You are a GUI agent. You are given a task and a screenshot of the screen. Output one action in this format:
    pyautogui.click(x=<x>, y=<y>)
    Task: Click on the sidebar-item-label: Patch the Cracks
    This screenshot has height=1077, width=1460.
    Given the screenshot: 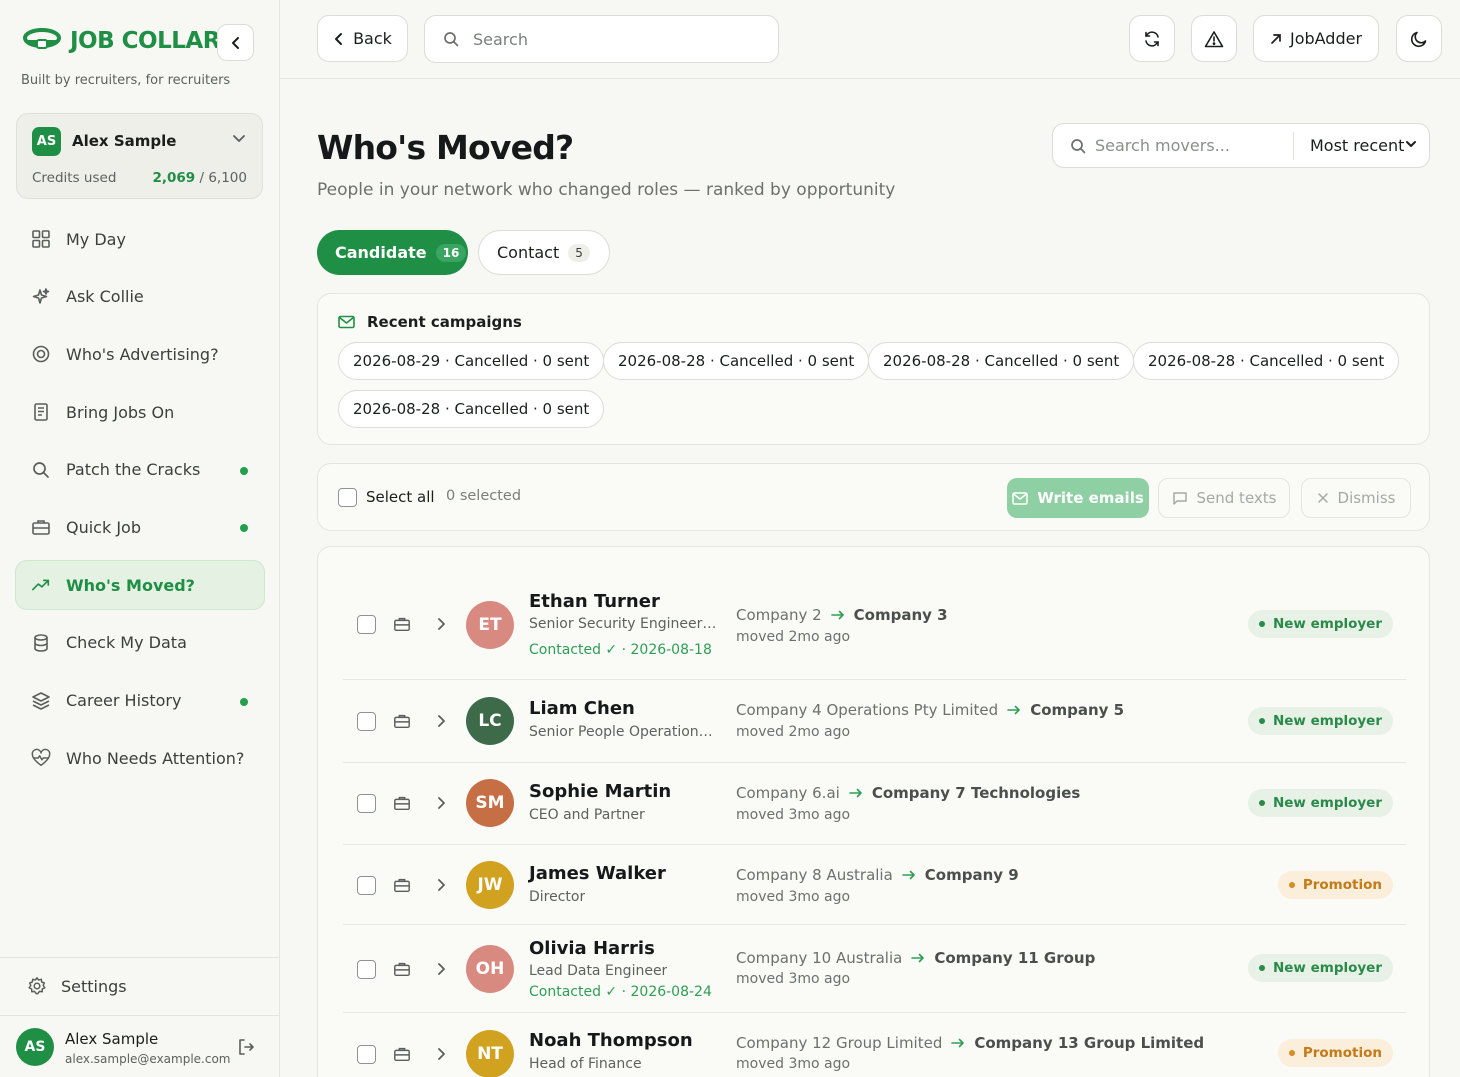 What is the action you would take?
    pyautogui.click(x=133, y=470)
    